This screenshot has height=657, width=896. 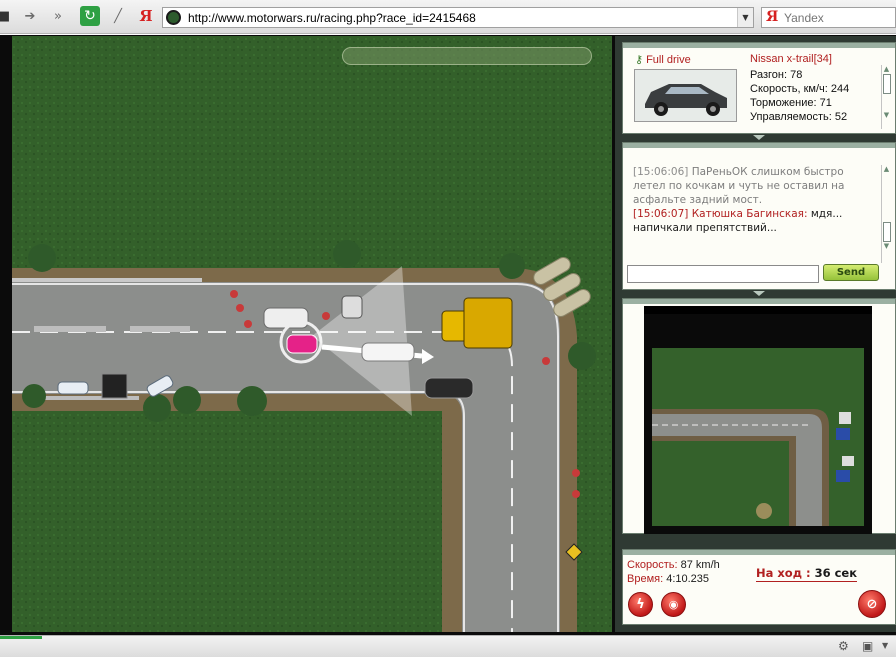 What do you see at coordinates (750, 214) in the screenshot?
I see `chat-user: Катюшка Багинская:` at bounding box center [750, 214].